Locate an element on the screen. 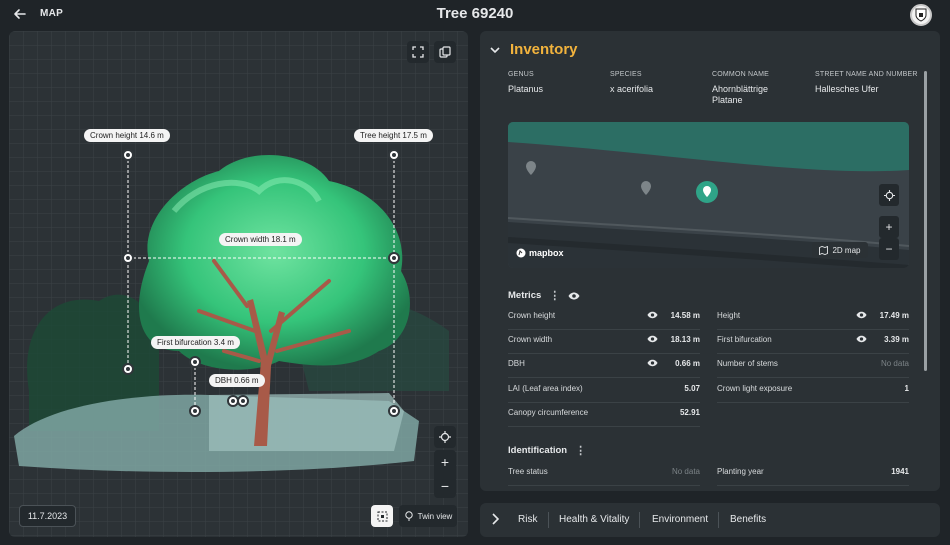  metric-row: Canopy circumference 52.91 is located at coordinates (604, 416).